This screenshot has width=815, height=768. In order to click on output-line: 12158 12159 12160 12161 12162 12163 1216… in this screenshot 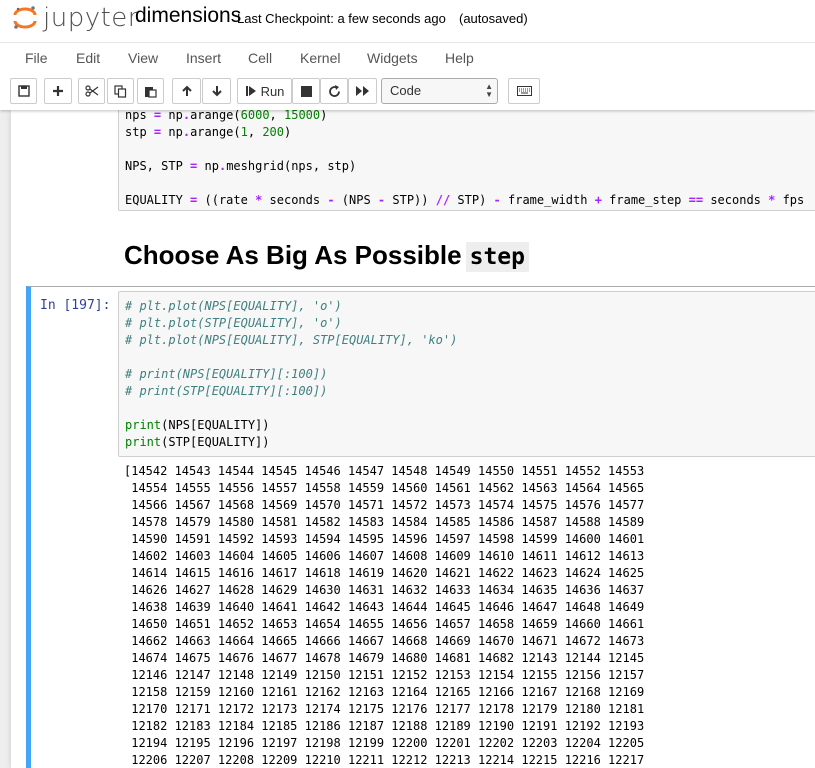, I will do `click(384, 692)`.